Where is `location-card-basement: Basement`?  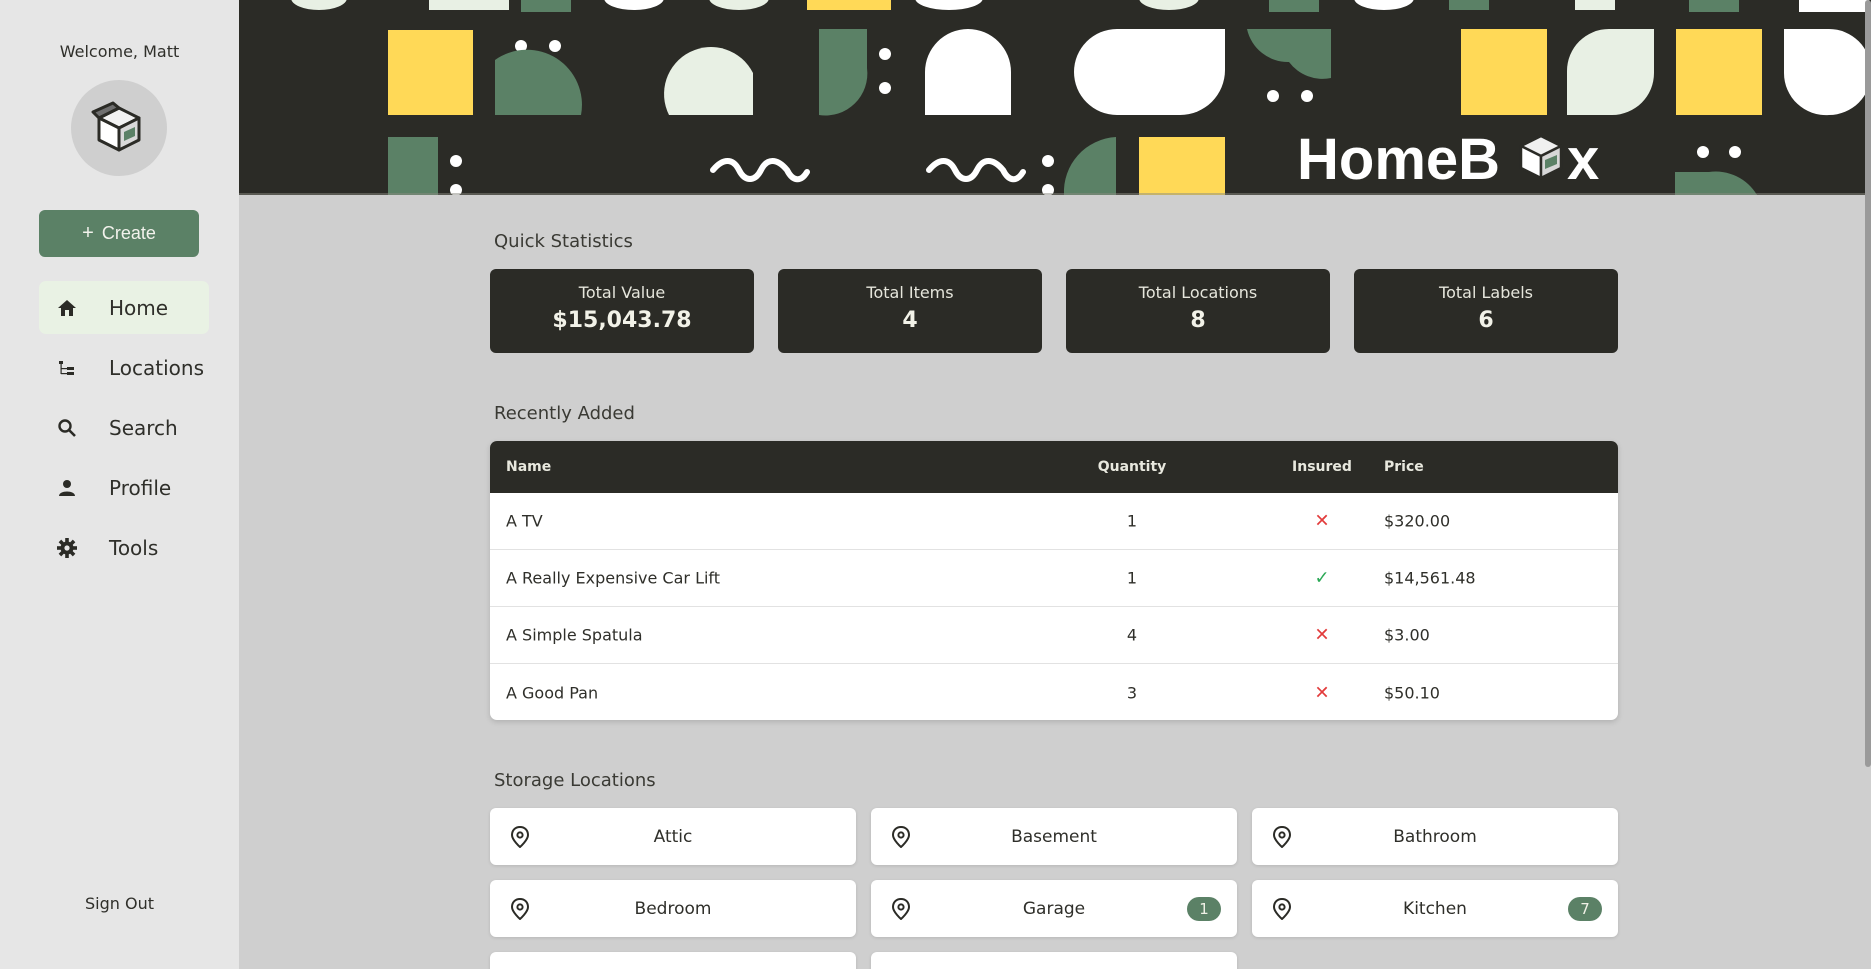
location-card-basement: Basement is located at coordinates (1054, 836).